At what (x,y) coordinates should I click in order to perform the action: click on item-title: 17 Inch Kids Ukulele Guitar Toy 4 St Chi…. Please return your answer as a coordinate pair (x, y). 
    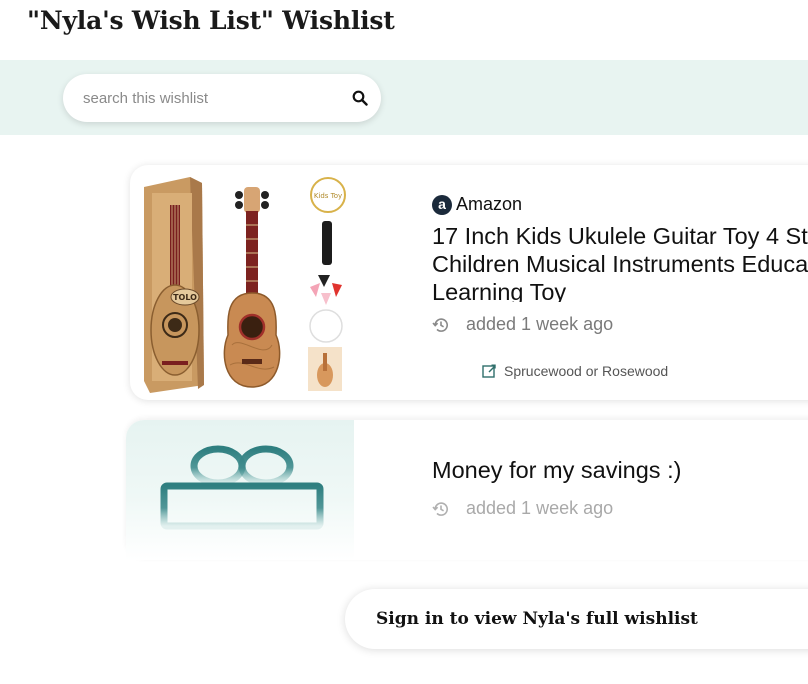
    Looking at the image, I should click on (620, 262).